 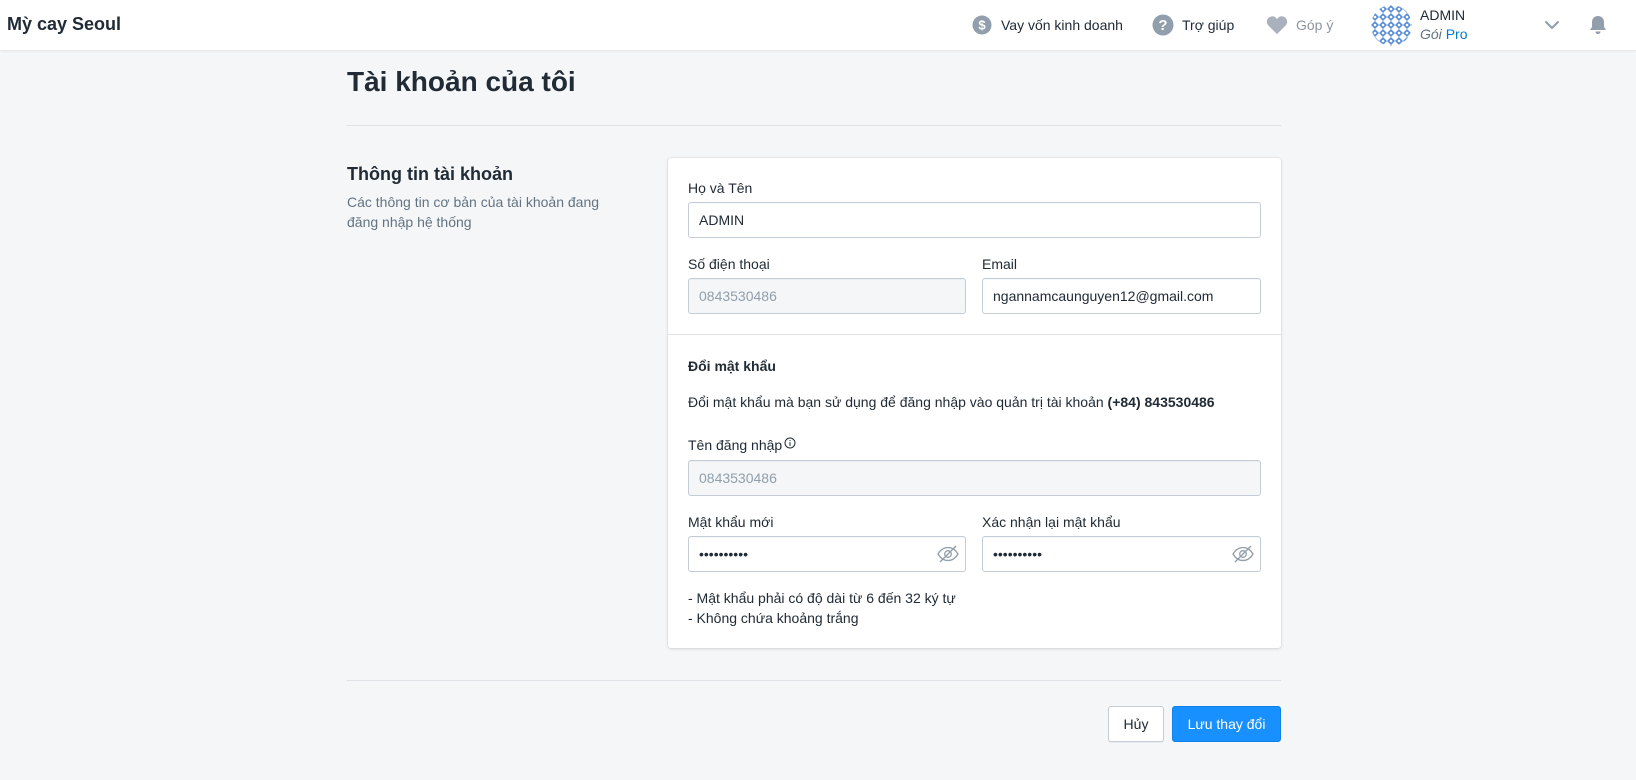 What do you see at coordinates (790, 443) in the screenshot?
I see `info-icon` at bounding box center [790, 443].